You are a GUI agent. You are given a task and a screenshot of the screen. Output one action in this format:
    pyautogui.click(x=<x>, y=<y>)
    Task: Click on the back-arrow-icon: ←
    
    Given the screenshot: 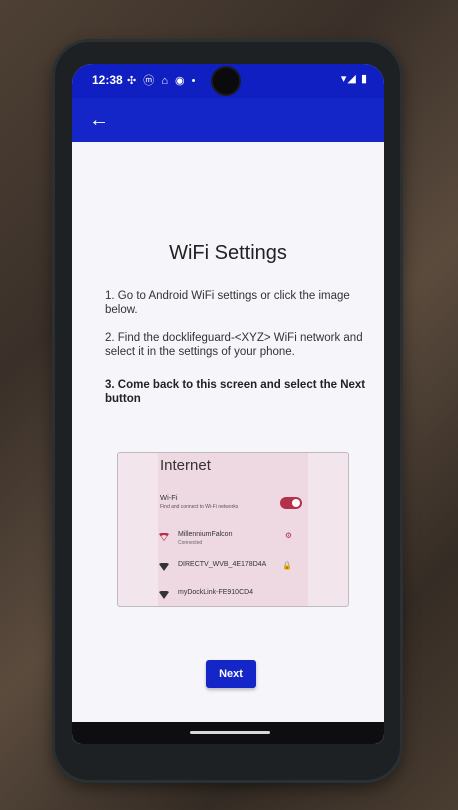 What is the action you would take?
    pyautogui.click(x=99, y=120)
    